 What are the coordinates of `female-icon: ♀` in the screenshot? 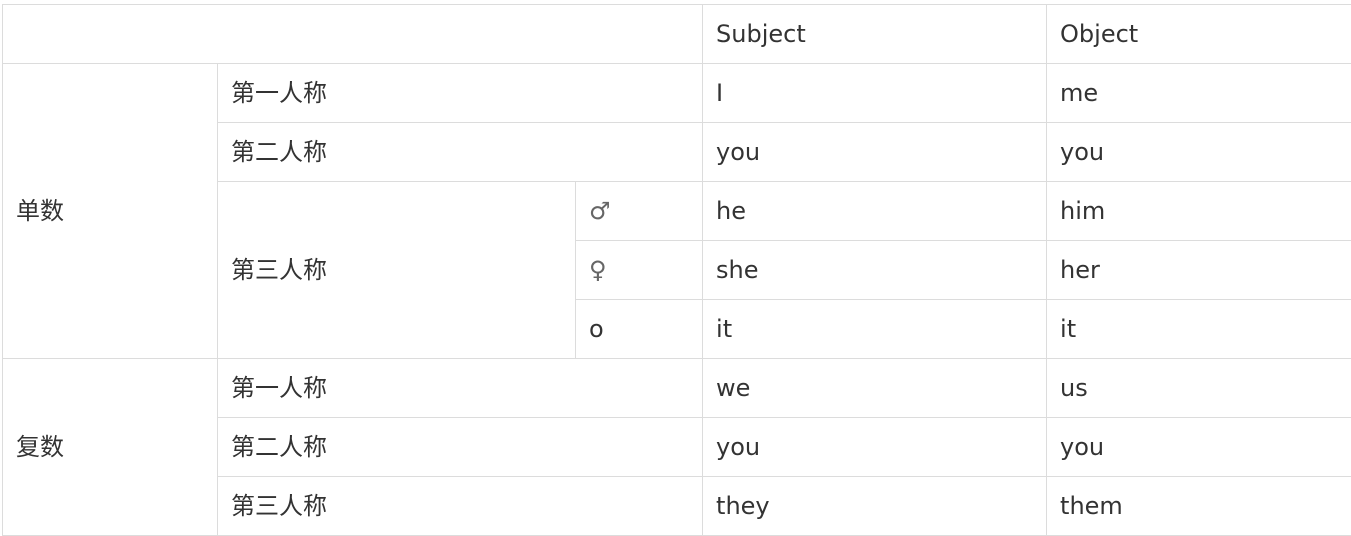 It's located at (639, 270).